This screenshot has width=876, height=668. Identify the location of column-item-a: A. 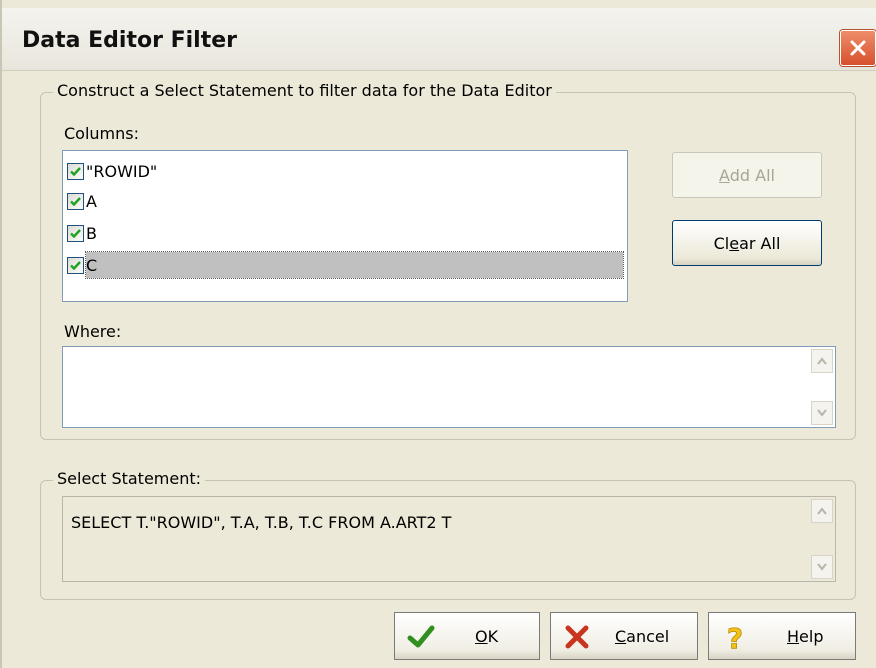
(84, 201).